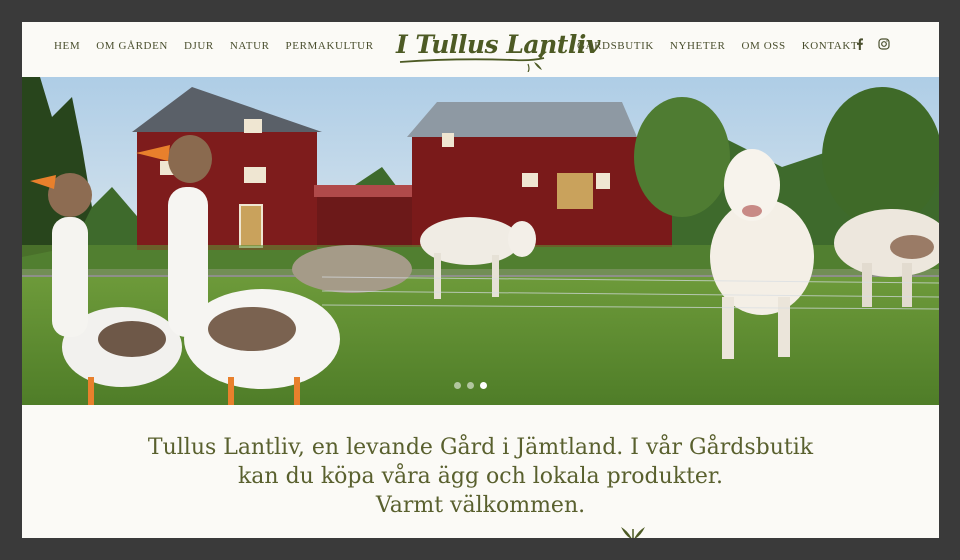  Describe the element at coordinates (473, 61) in the screenshot. I see `logo-swash-icon` at that location.